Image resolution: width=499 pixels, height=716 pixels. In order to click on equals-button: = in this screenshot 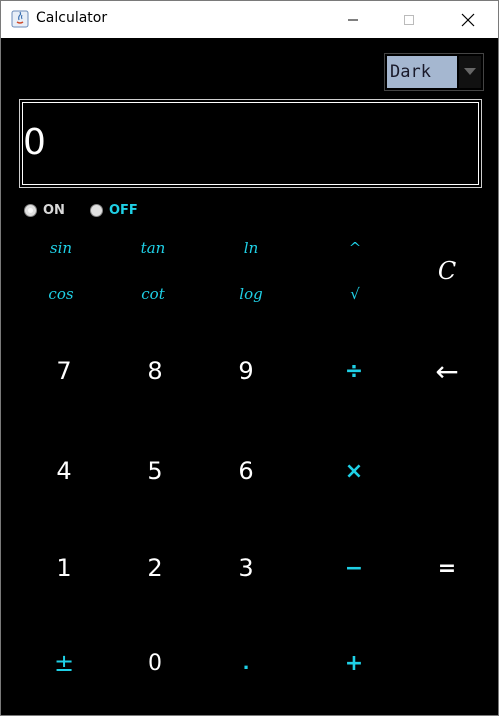, I will do `click(447, 568)`.